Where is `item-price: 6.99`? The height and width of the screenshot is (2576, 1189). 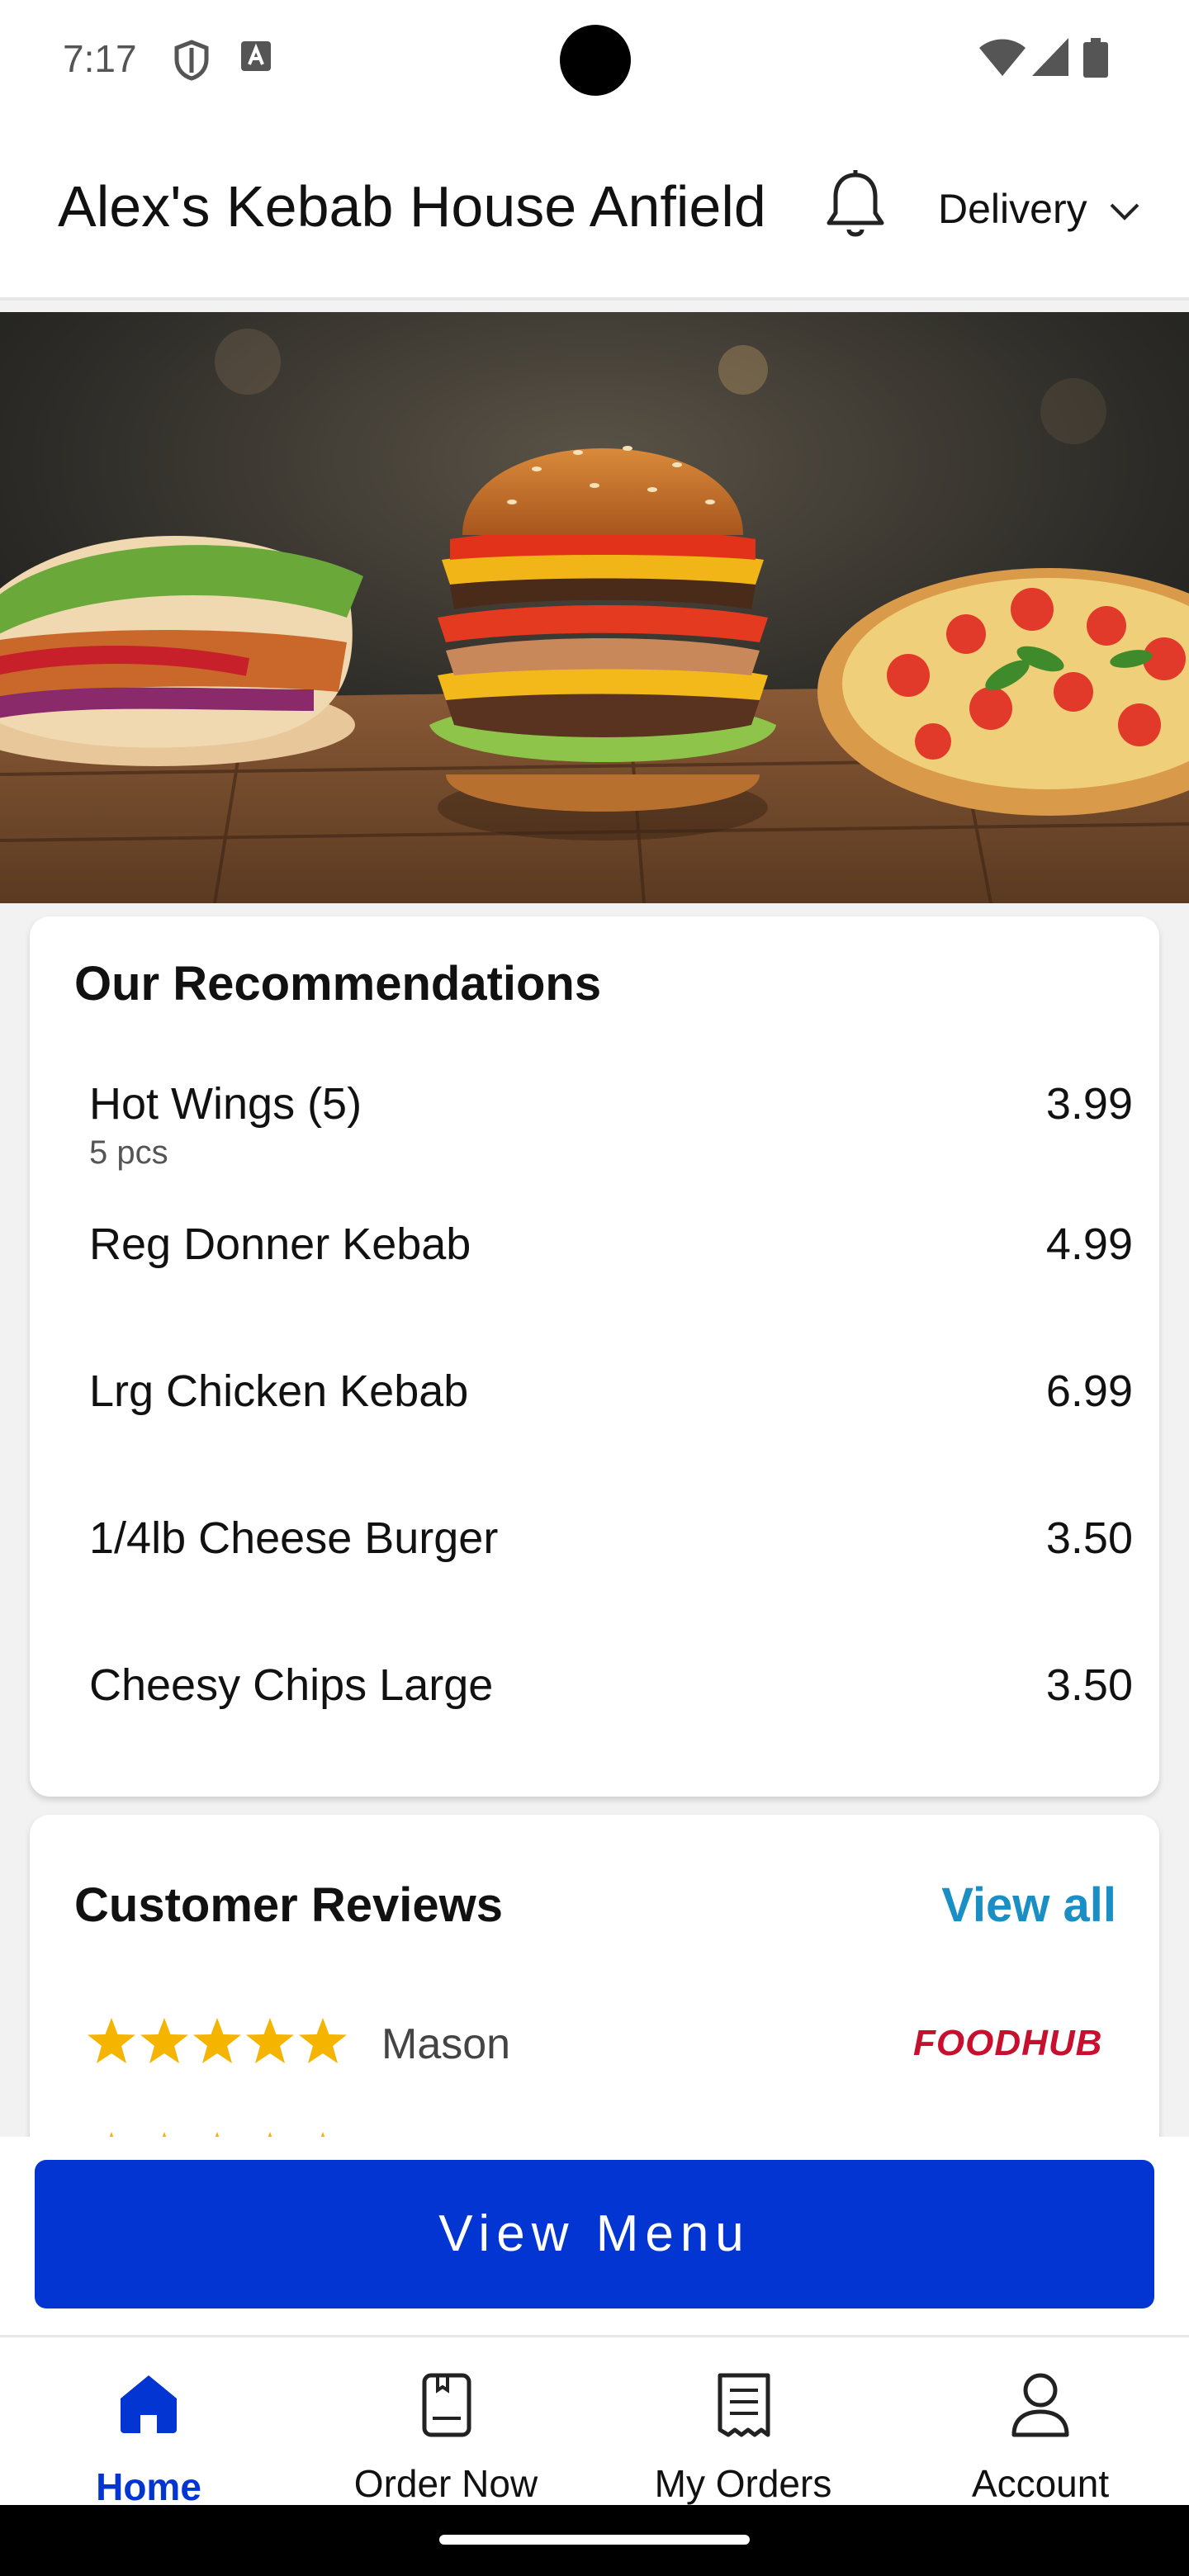 item-price: 6.99 is located at coordinates (1089, 1391).